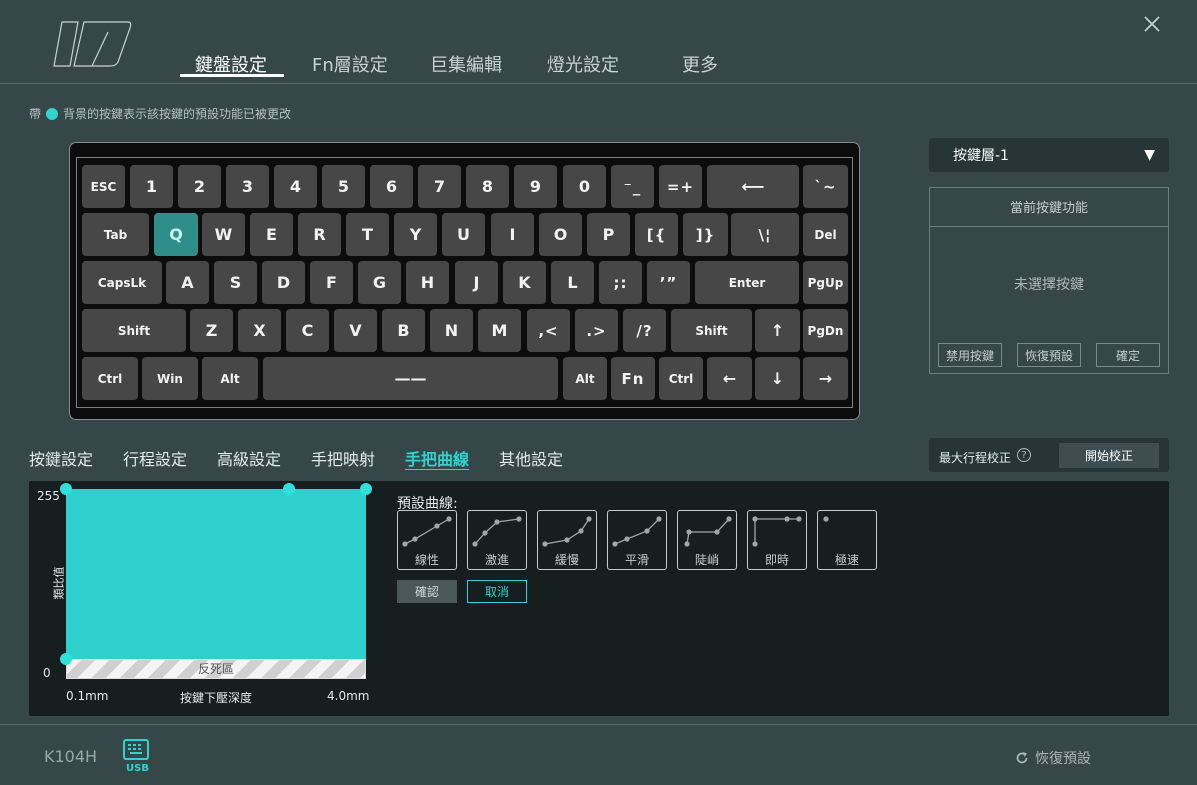 This screenshot has width=1197, height=785. I want to click on key-u: U, so click(463, 234).